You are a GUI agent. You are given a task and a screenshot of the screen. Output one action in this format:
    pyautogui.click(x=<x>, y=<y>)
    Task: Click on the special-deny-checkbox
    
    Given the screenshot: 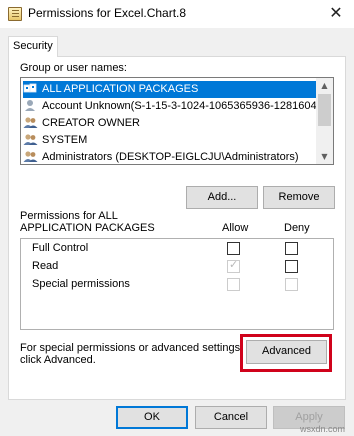 What is the action you would take?
    pyautogui.click(x=291, y=284)
    